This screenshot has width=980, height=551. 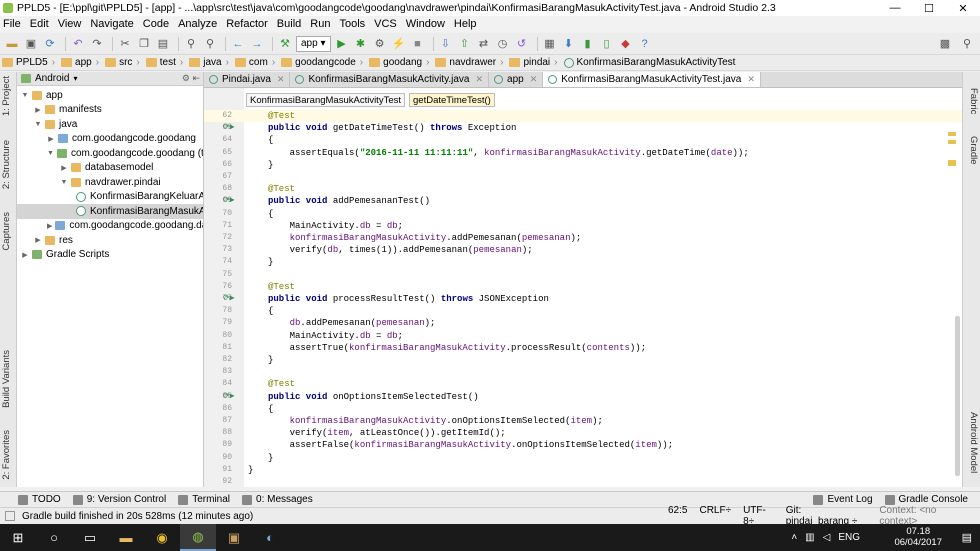 What do you see at coordinates (110, 95) in the screenshot?
I see `tree-item: ▼ app` at bounding box center [110, 95].